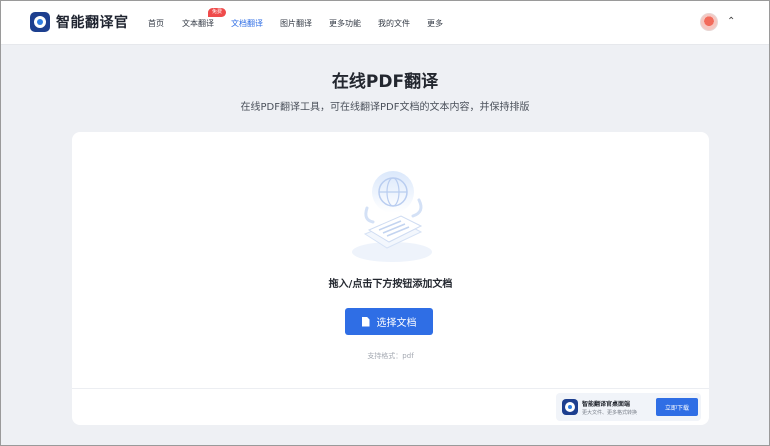 This screenshot has width=770, height=446. I want to click on choose-document-label: 选择文档, so click(396, 323).